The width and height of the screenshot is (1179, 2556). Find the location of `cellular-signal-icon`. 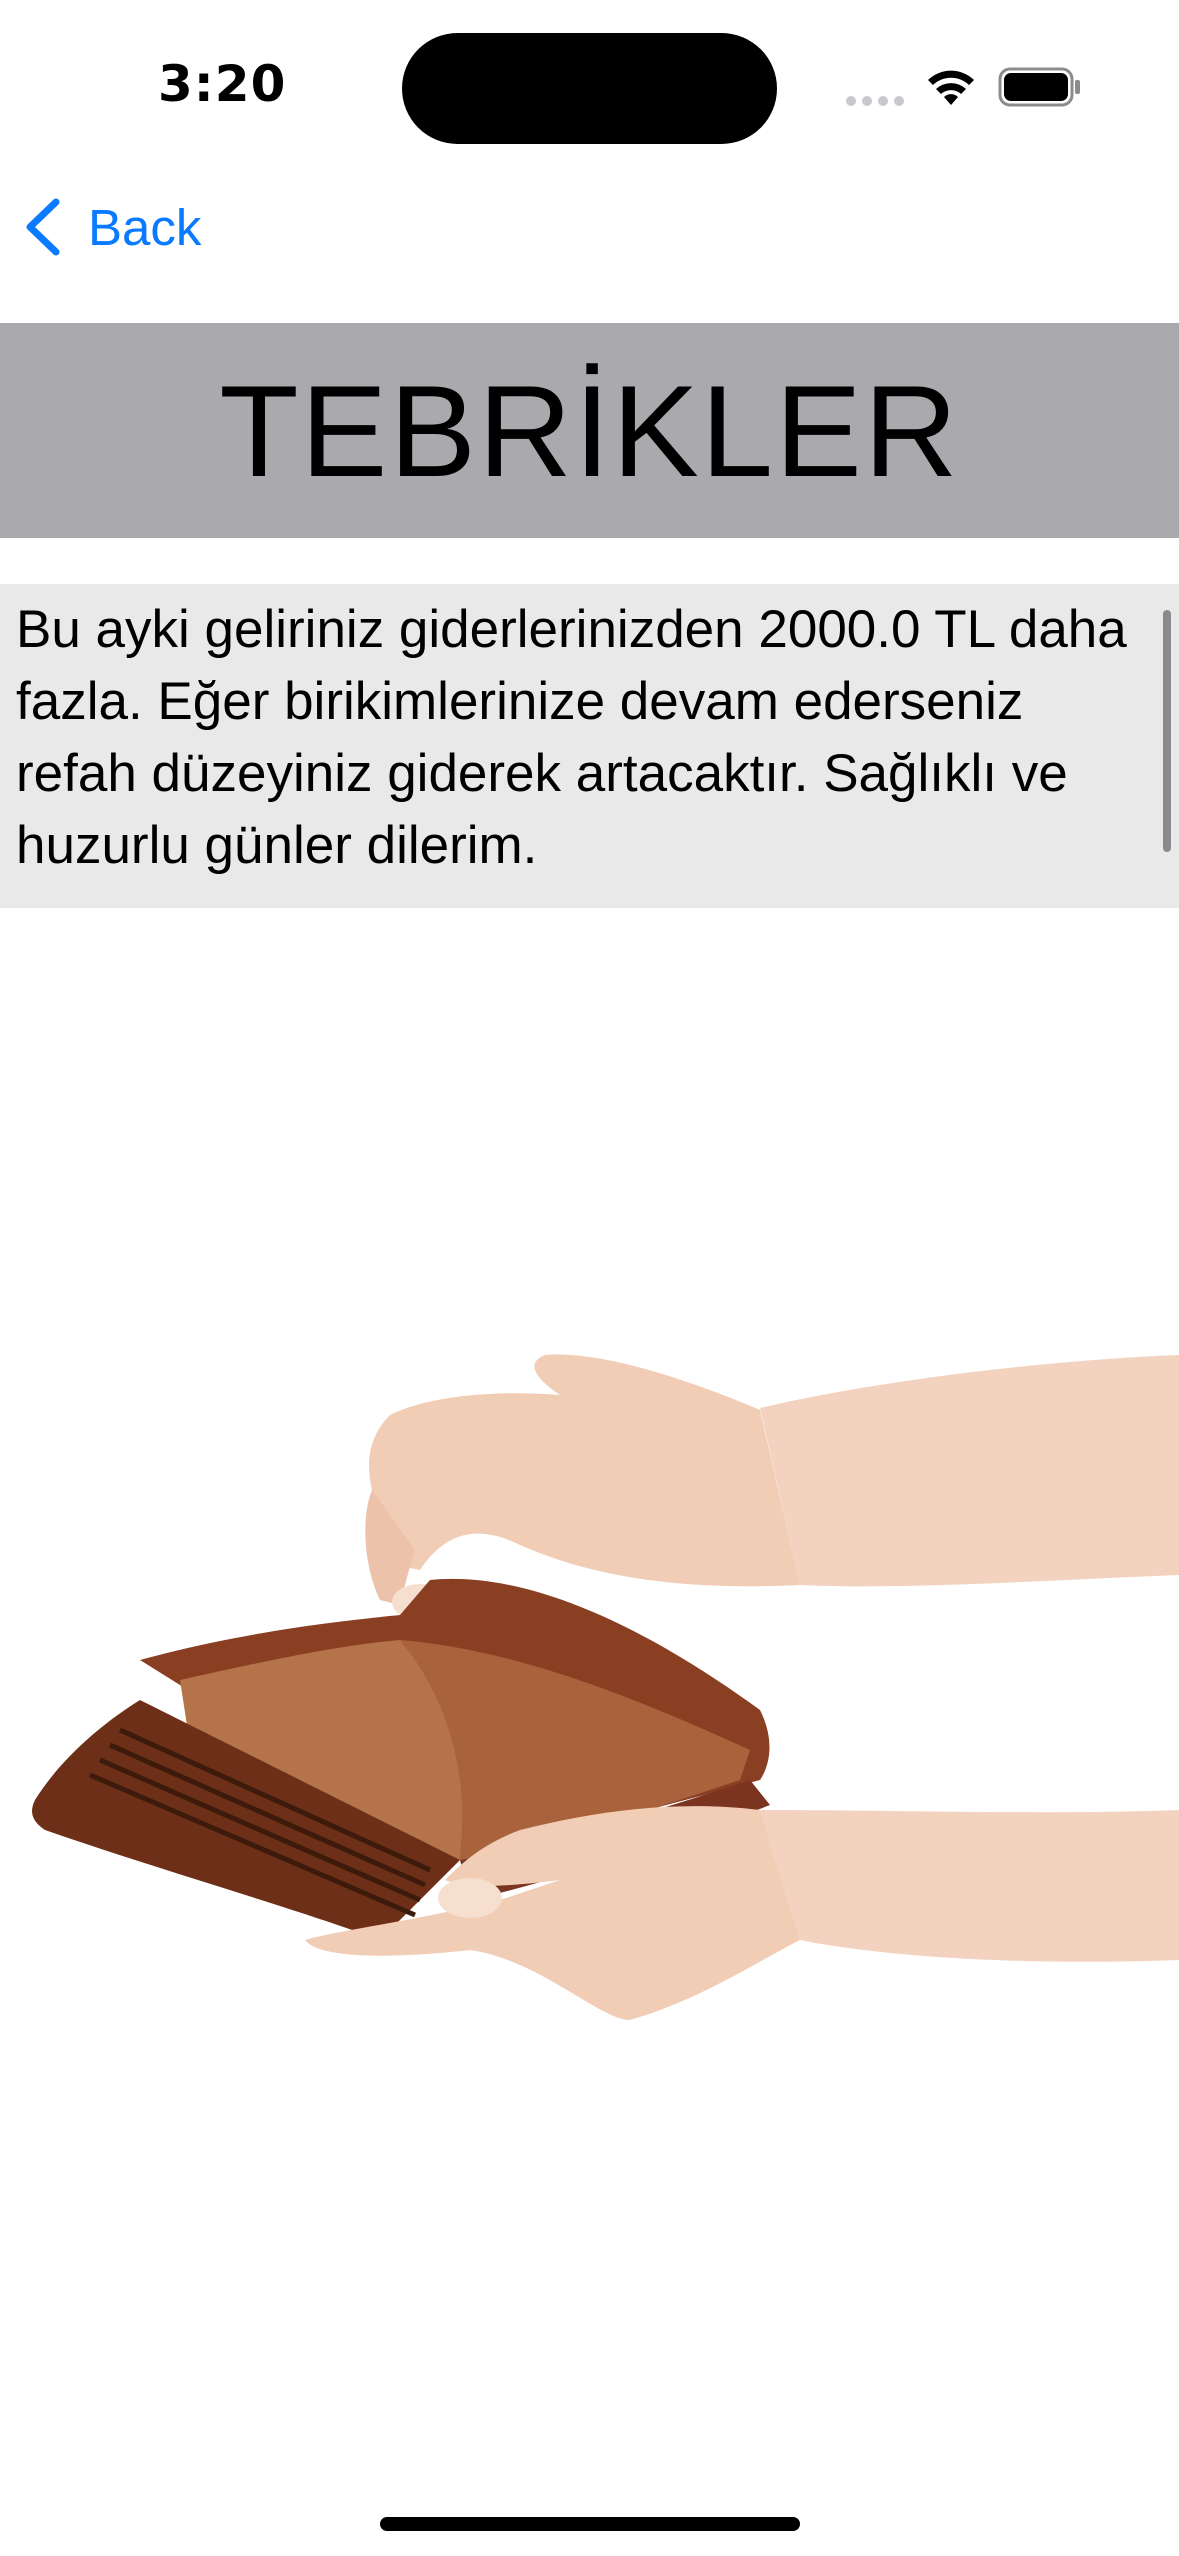

cellular-signal-icon is located at coordinates (875, 101).